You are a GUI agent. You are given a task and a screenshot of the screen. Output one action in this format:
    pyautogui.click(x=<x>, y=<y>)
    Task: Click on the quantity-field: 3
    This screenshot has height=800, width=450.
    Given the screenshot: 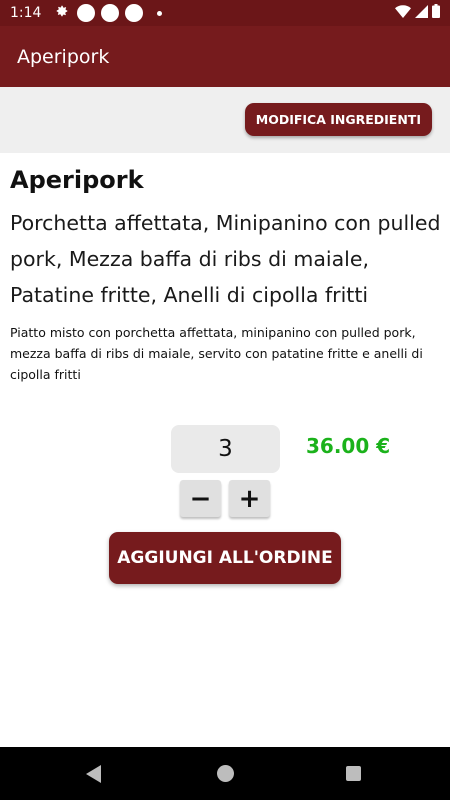 What is the action you would take?
    pyautogui.click(x=225, y=449)
    